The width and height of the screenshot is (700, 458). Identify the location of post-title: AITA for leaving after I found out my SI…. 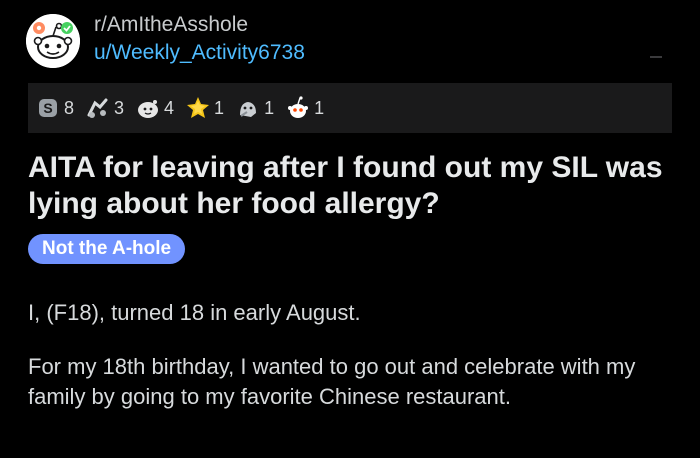
(353, 186).